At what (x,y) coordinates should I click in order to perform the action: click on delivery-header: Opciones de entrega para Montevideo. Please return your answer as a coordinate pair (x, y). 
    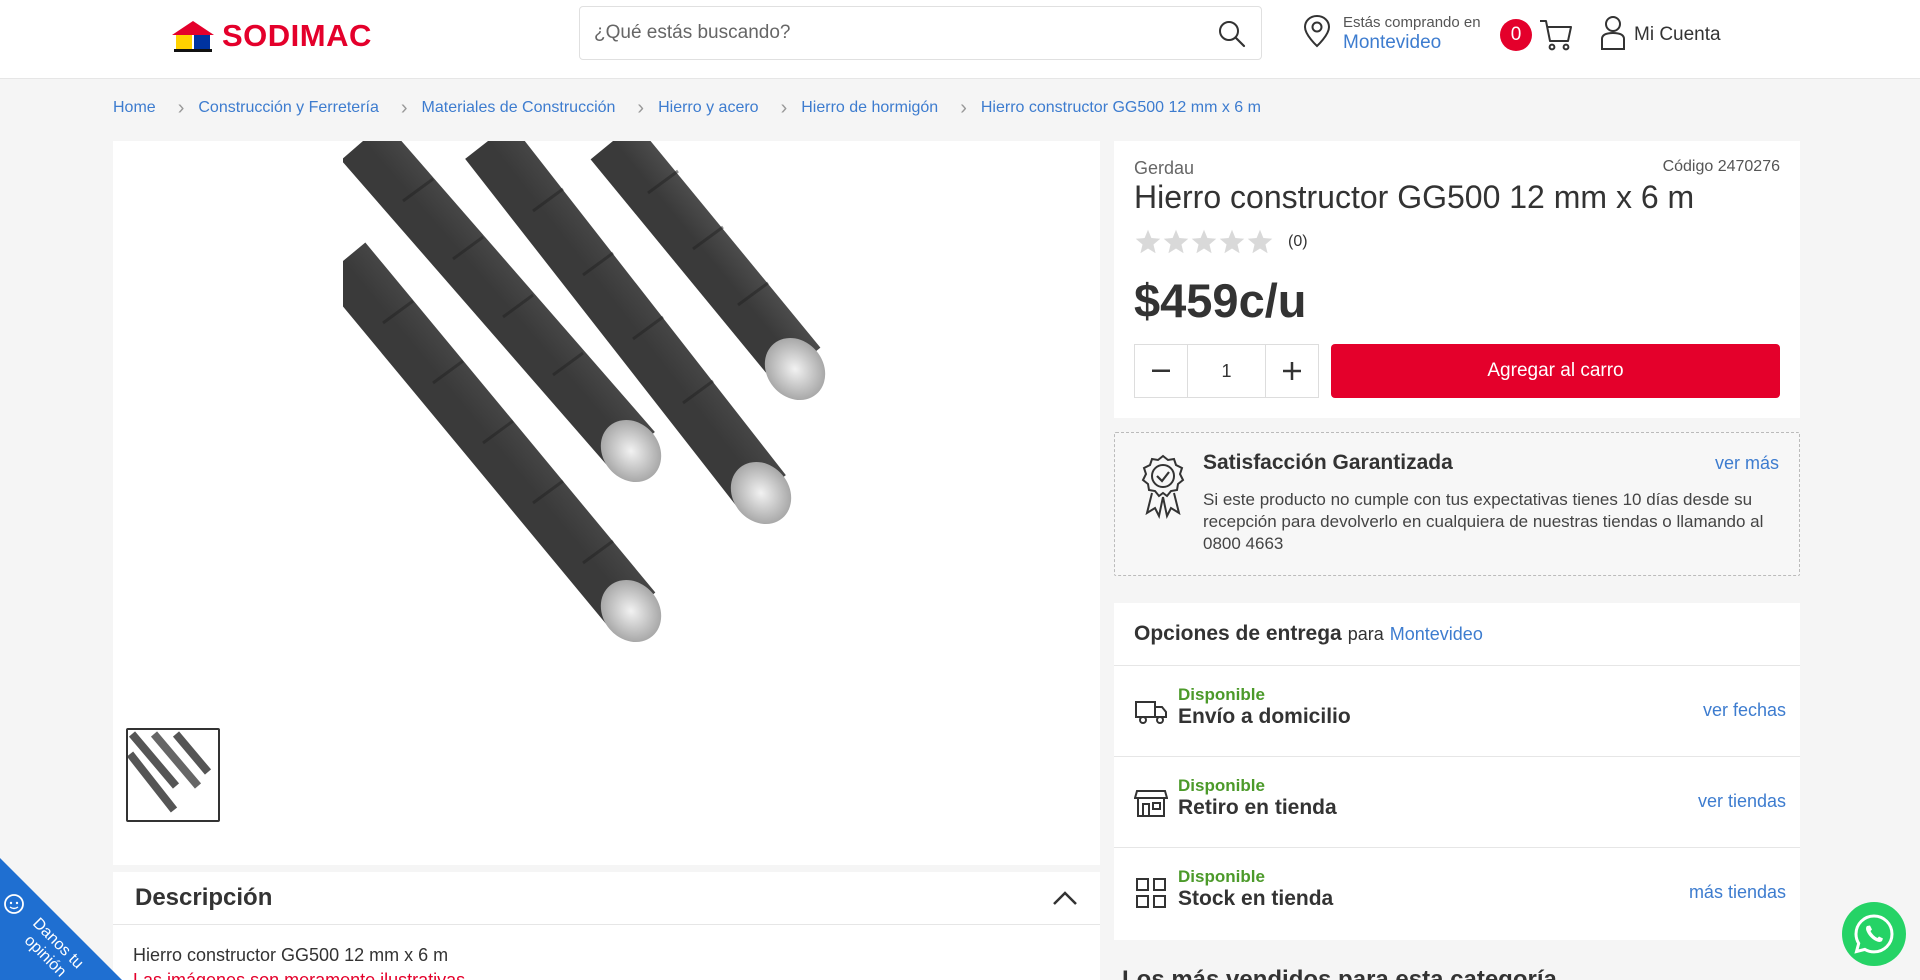
    Looking at the image, I should click on (1457, 634).